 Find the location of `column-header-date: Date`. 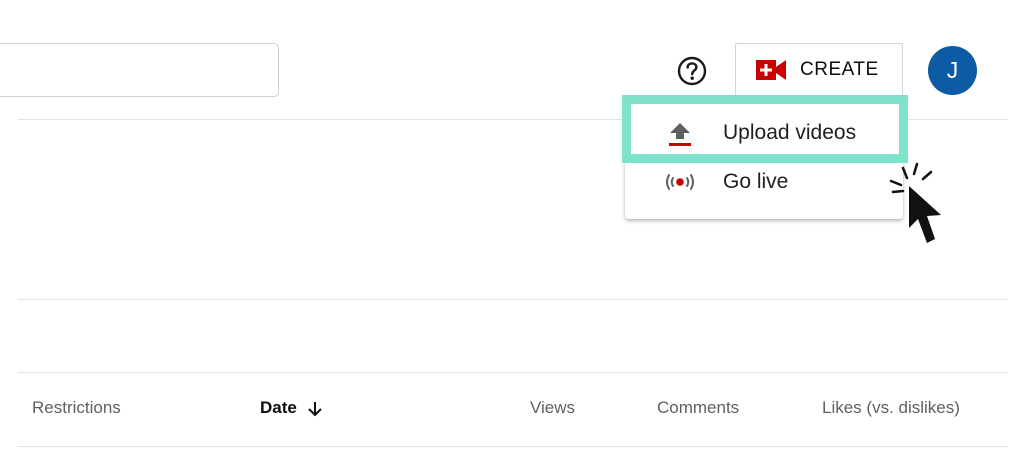

column-header-date: Date is located at coordinates (291, 408).